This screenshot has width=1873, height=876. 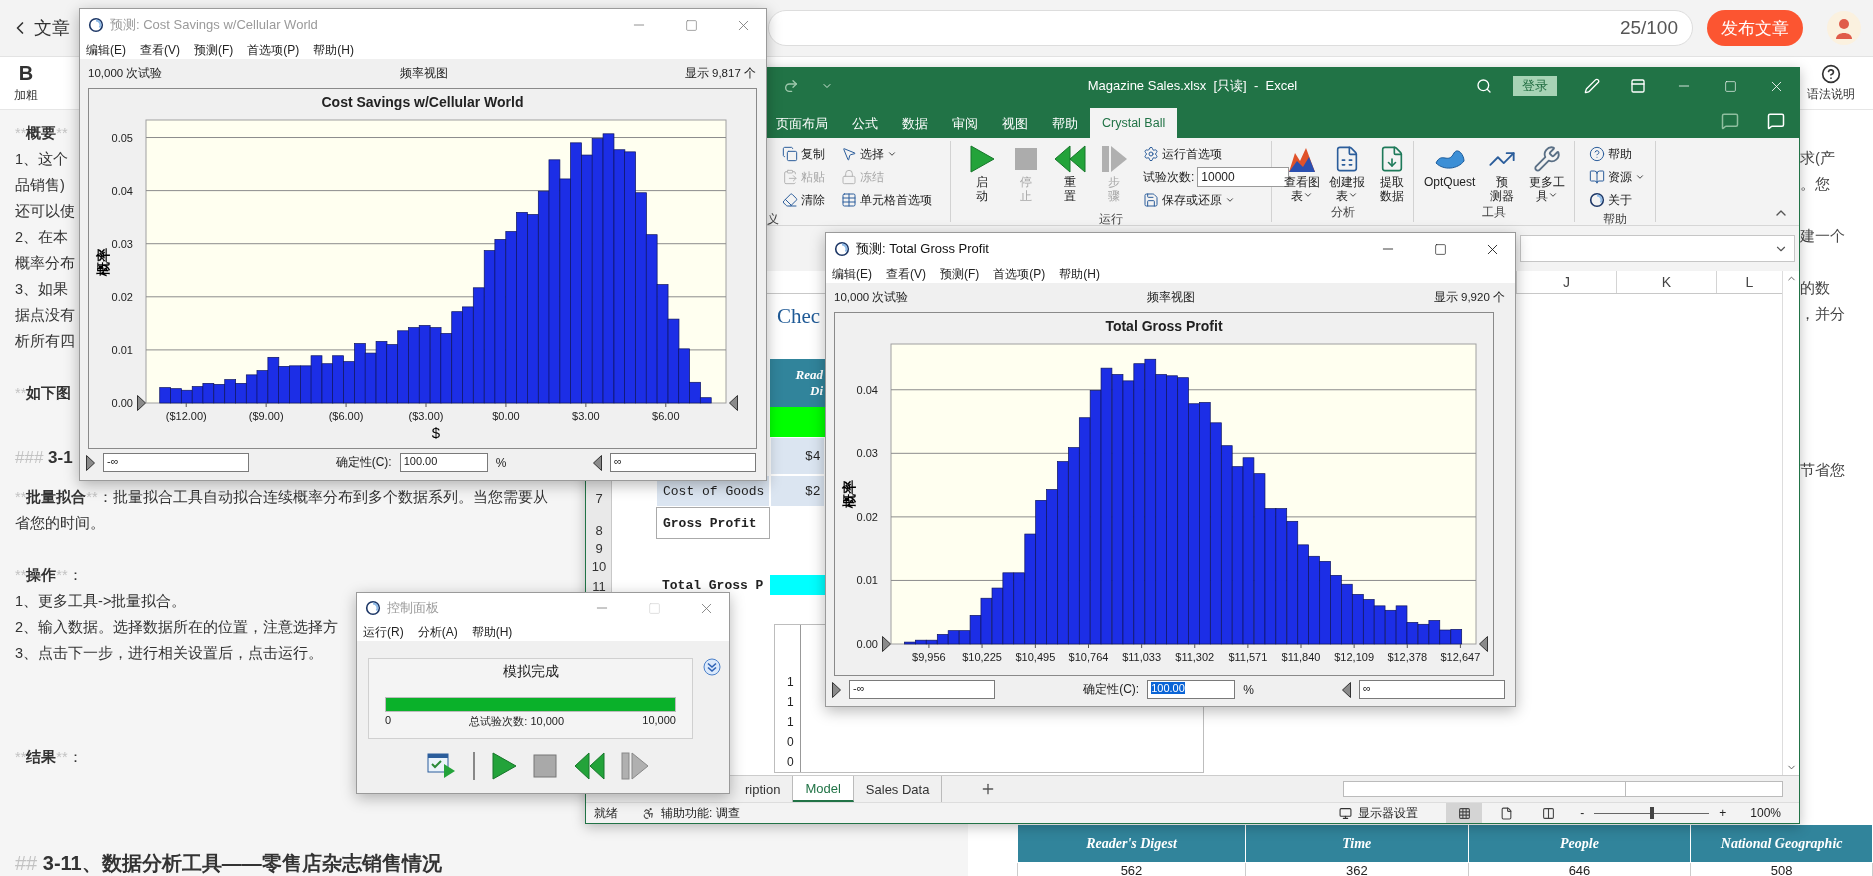 What do you see at coordinates (803, 154) in the screenshot?
I see `ribbon-button: 复制` at bounding box center [803, 154].